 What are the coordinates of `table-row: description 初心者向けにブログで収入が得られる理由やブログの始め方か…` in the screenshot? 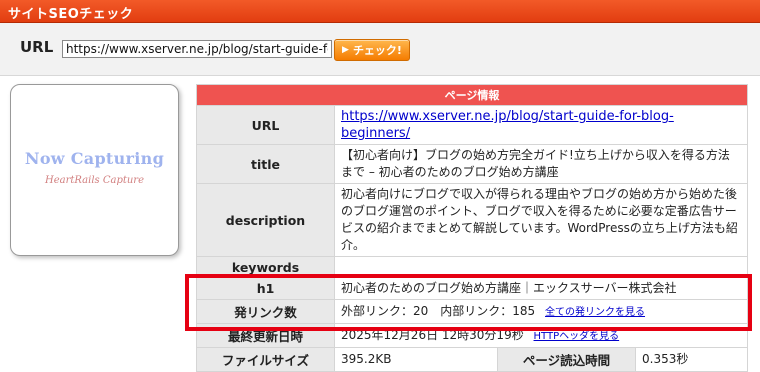 It's located at (472, 220).